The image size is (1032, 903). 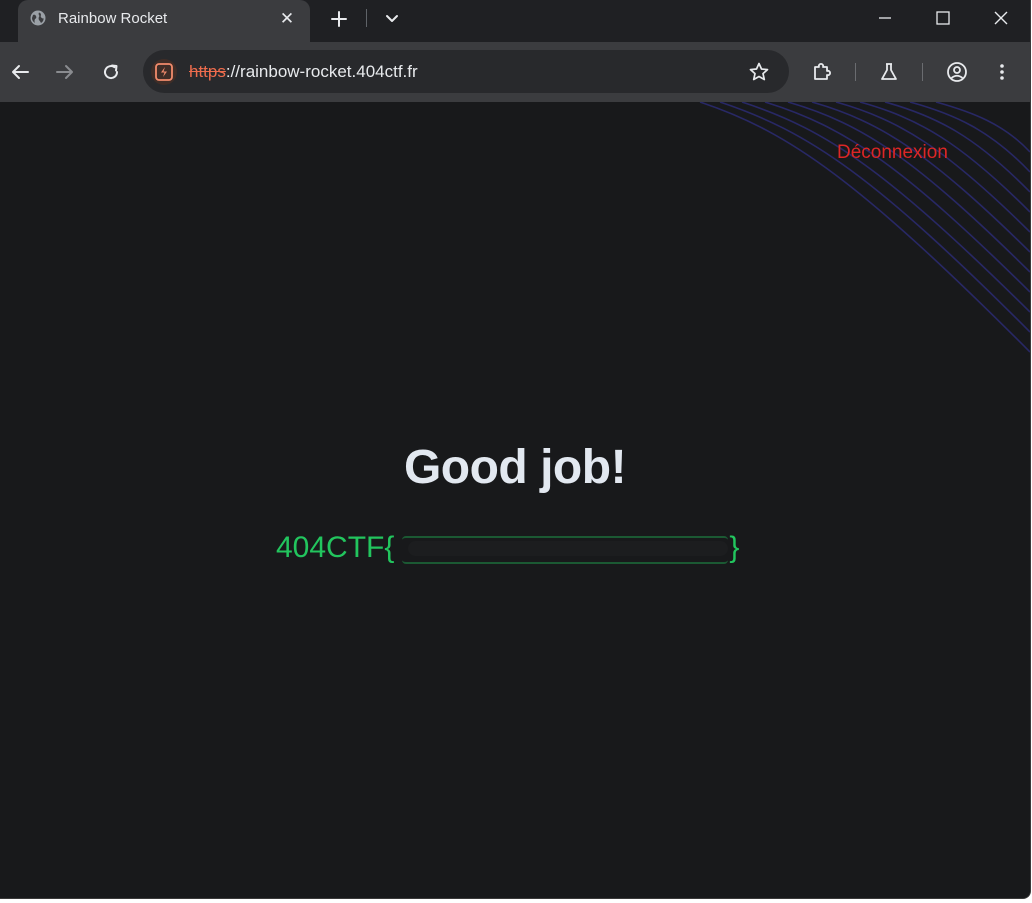 I want to click on close-icon, so click(x=1001, y=18).